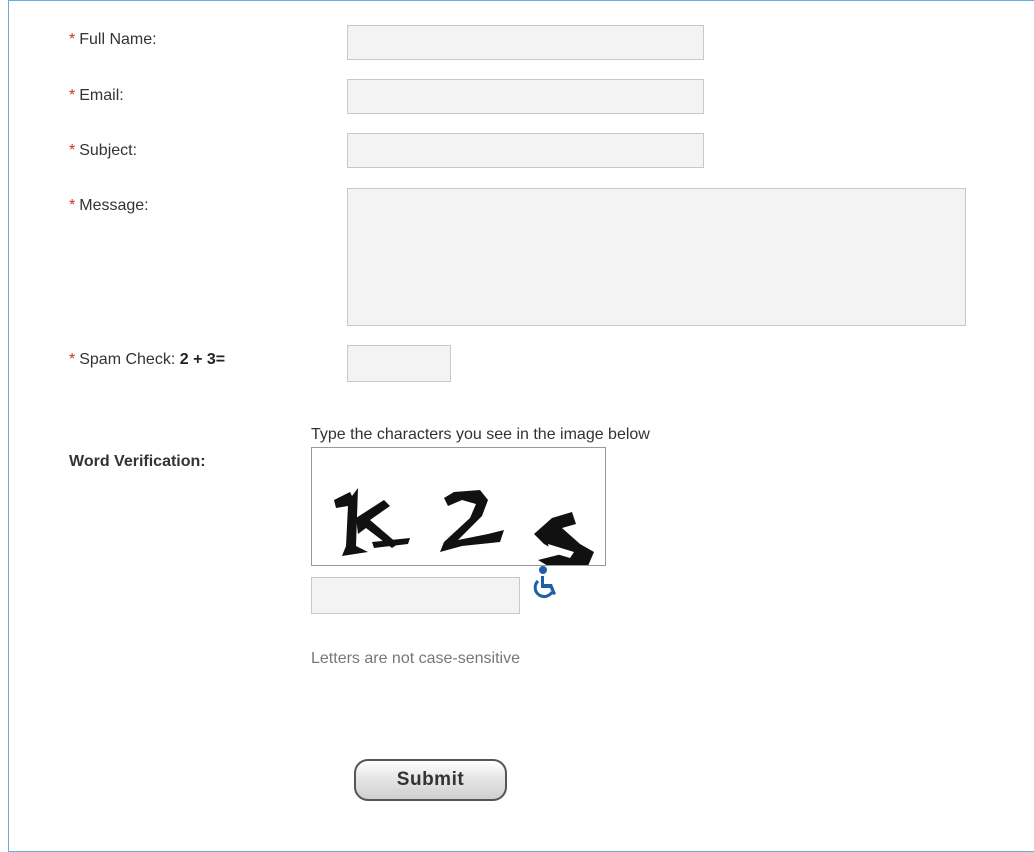  What do you see at coordinates (113, 39) in the screenshot?
I see `full-name-label: * Full Name:` at bounding box center [113, 39].